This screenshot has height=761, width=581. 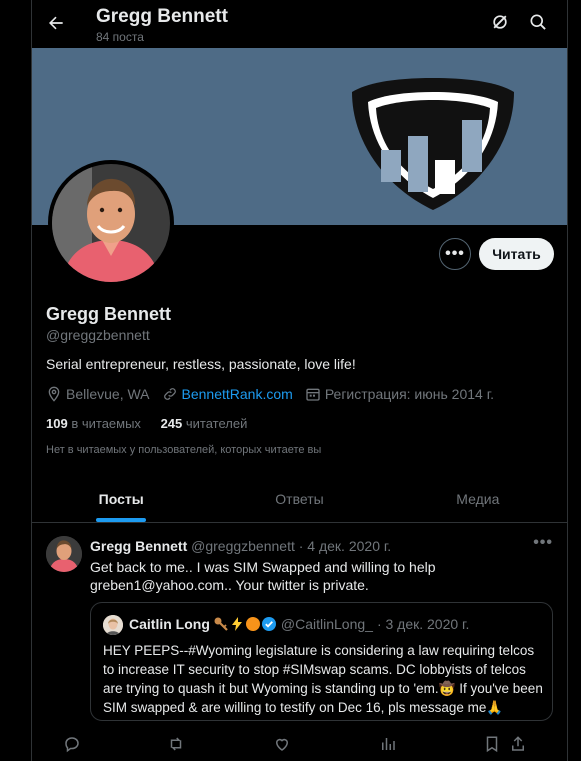 I want to click on website-link: BennettRank.com, so click(x=237, y=394).